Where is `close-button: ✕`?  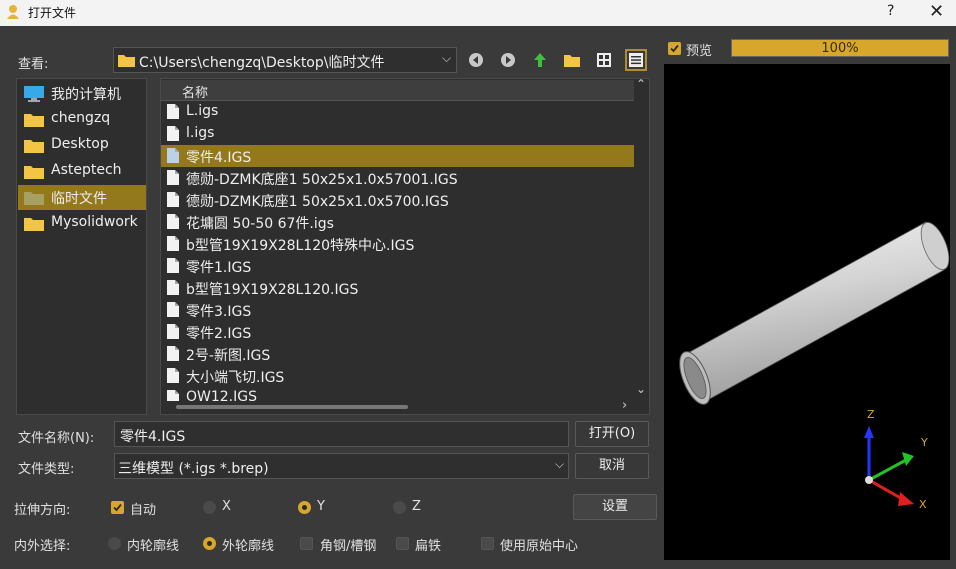
close-button: ✕ is located at coordinates (936, 11).